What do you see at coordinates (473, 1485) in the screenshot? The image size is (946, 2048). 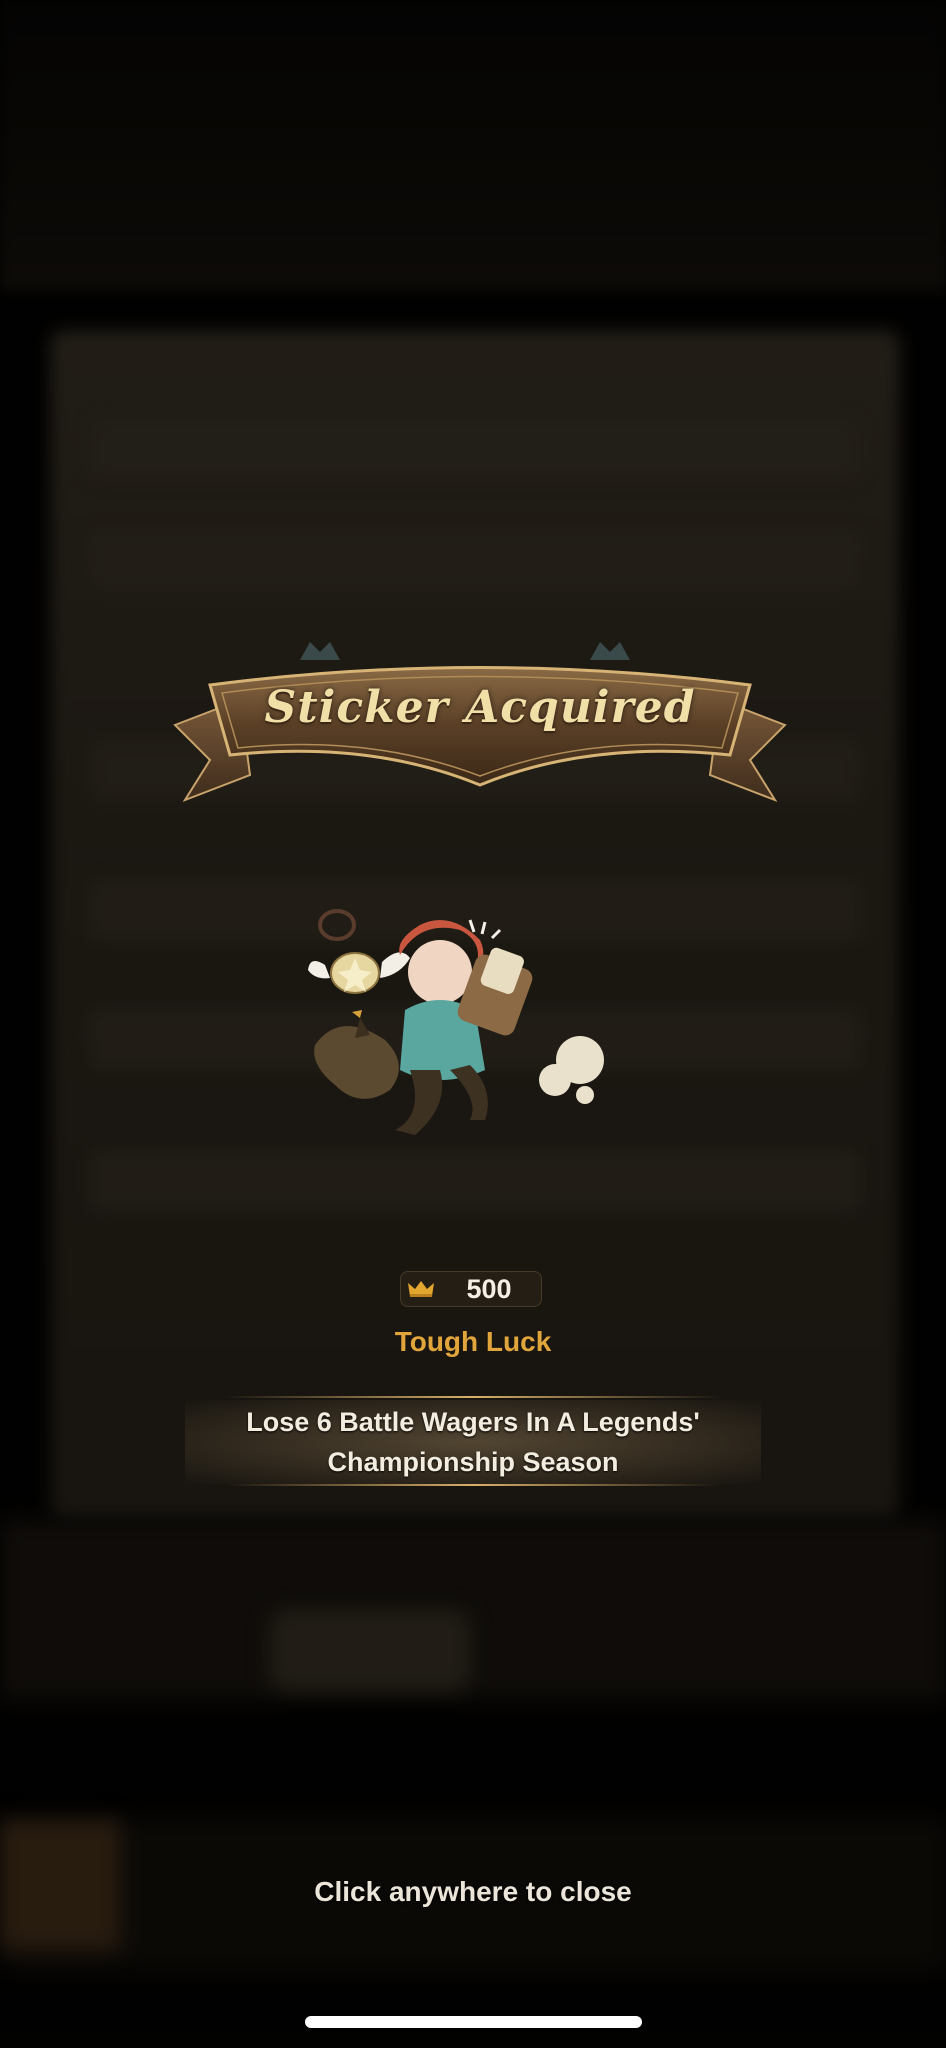 I see `divider-bottom` at bounding box center [473, 1485].